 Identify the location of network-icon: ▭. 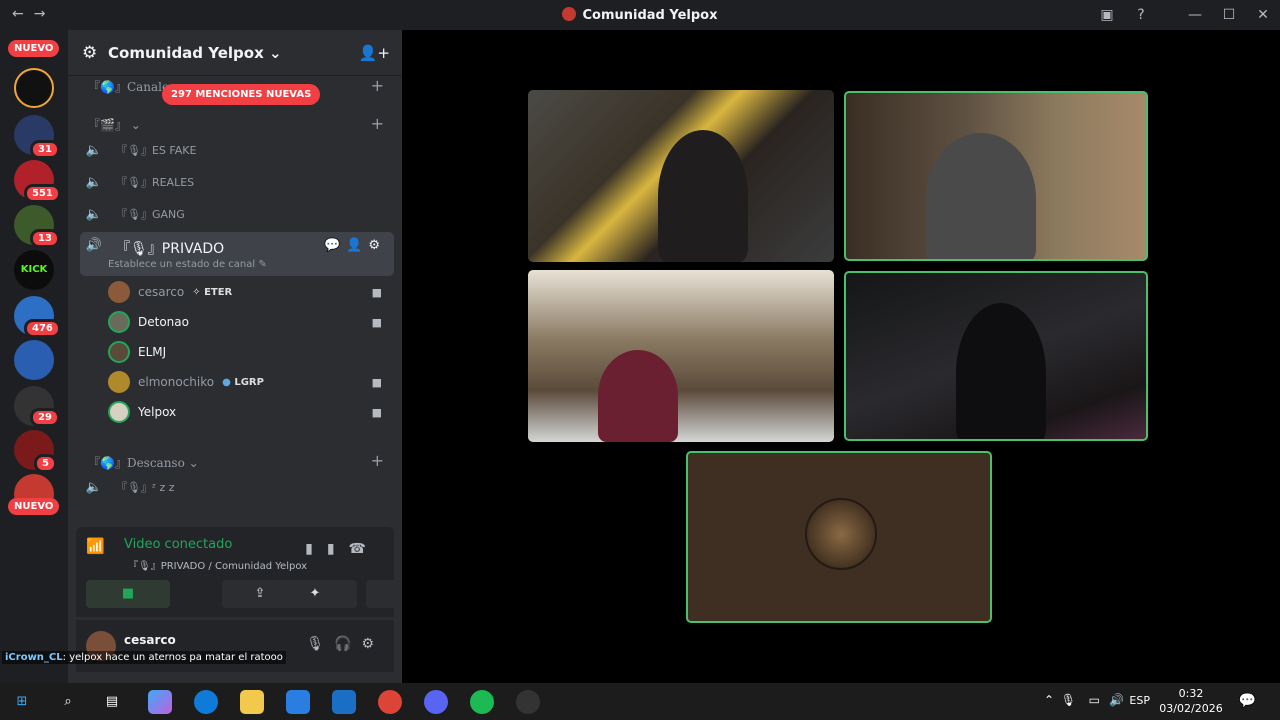
(1094, 700).